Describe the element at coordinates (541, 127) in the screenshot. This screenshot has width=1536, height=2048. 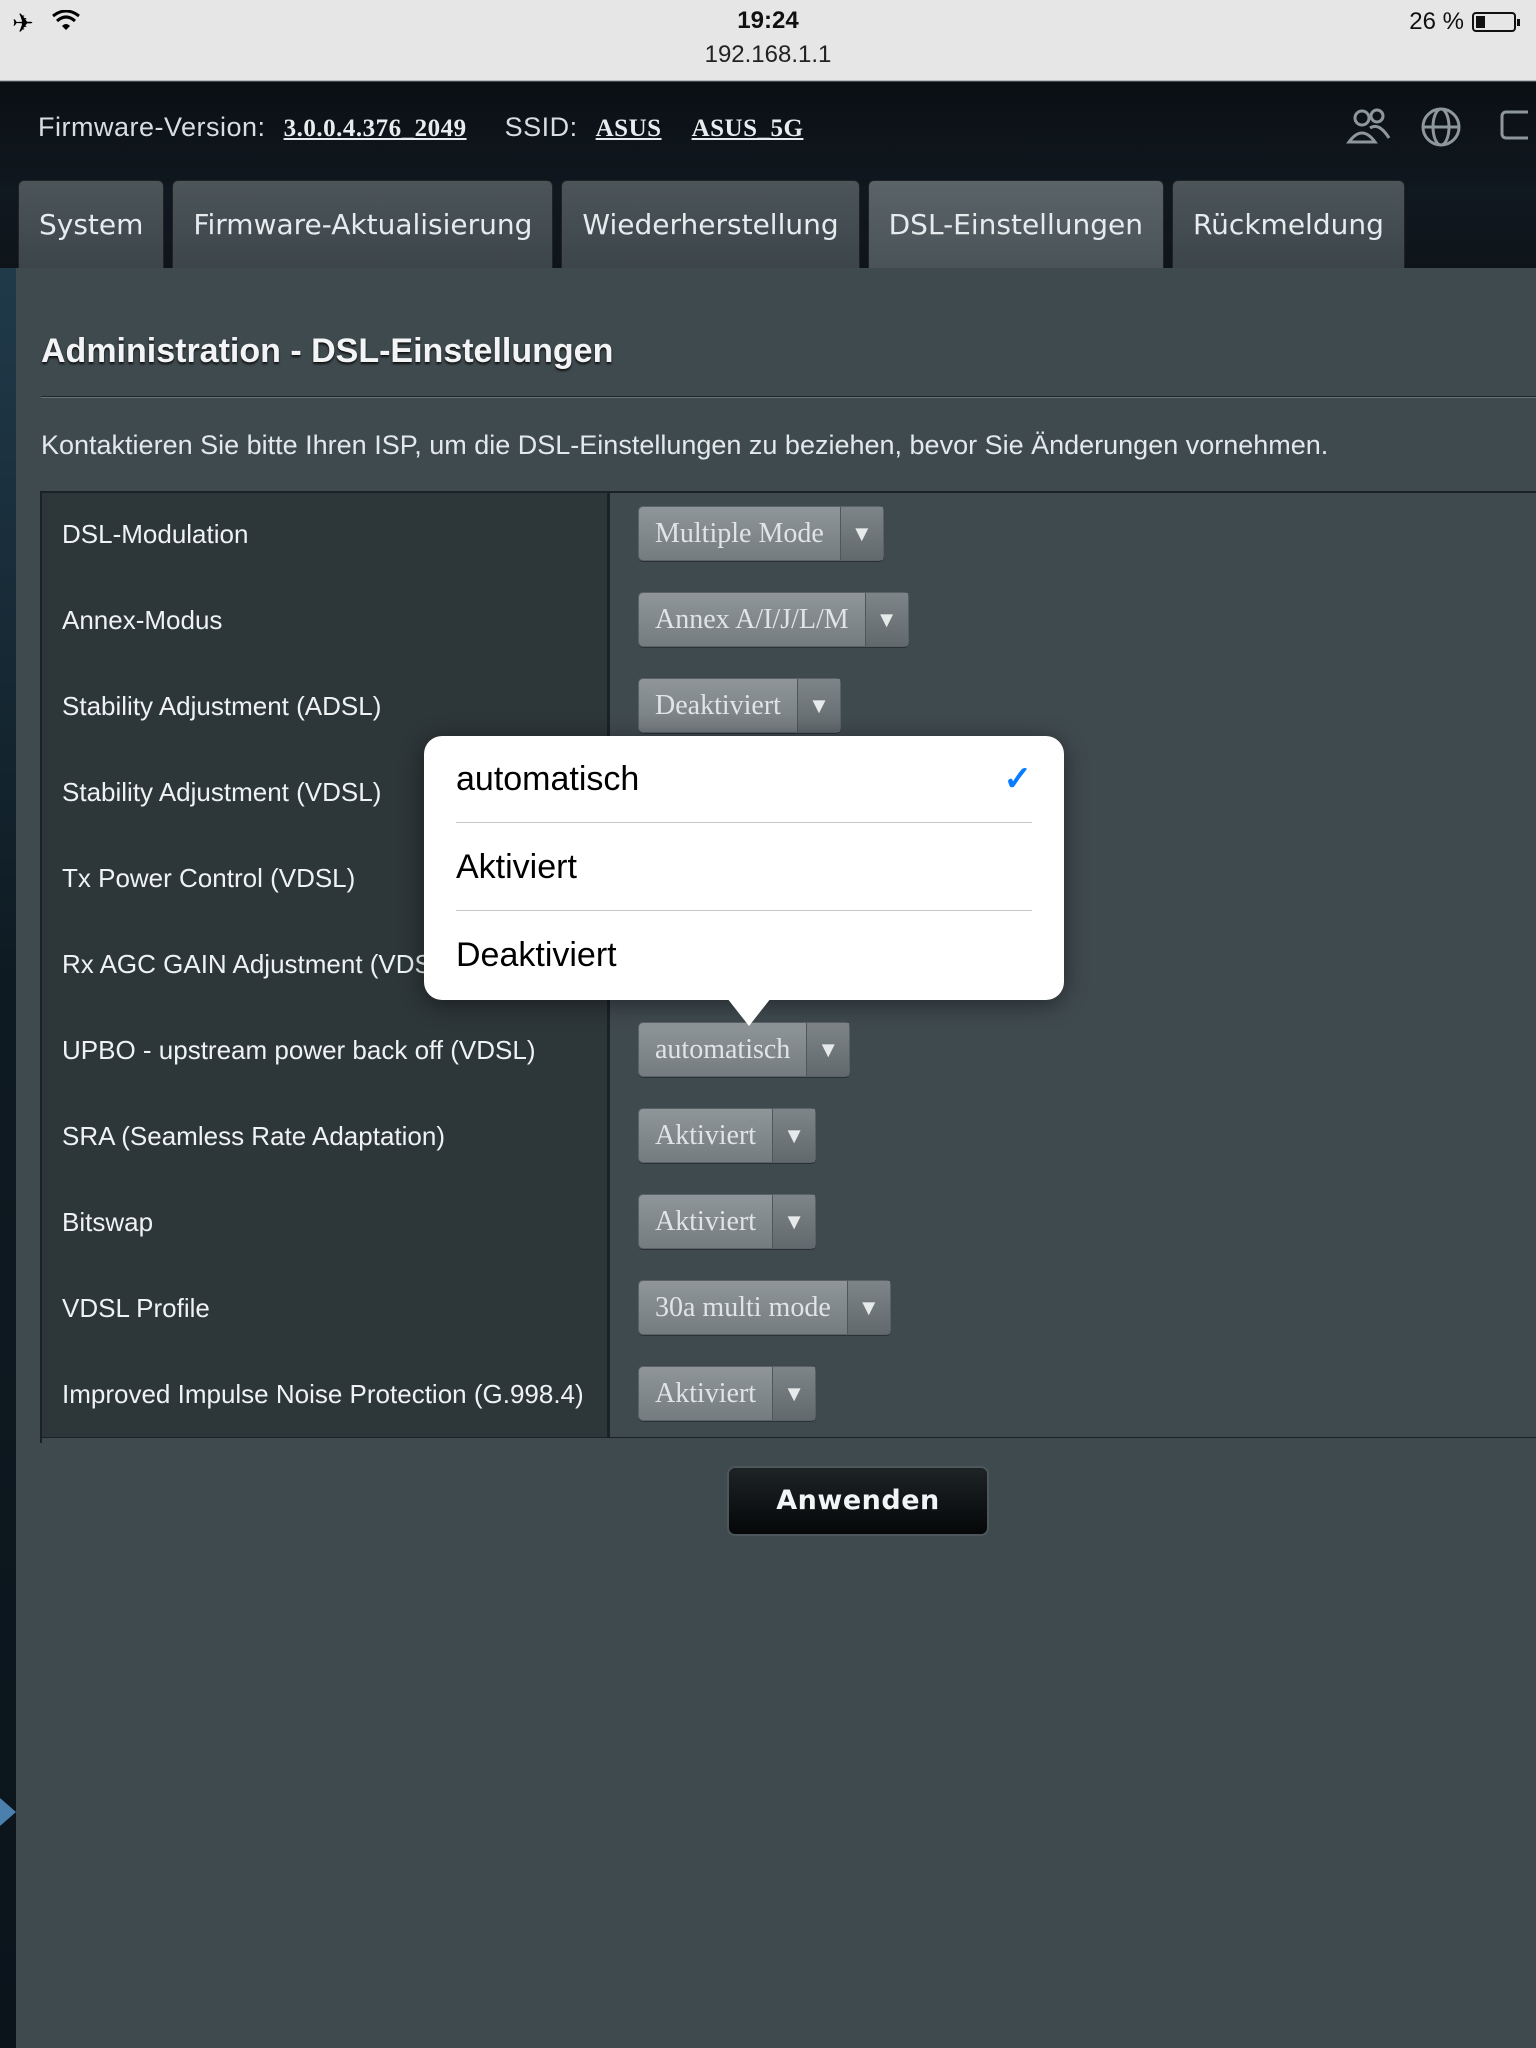
I see `ssid-label: SSID:` at that location.